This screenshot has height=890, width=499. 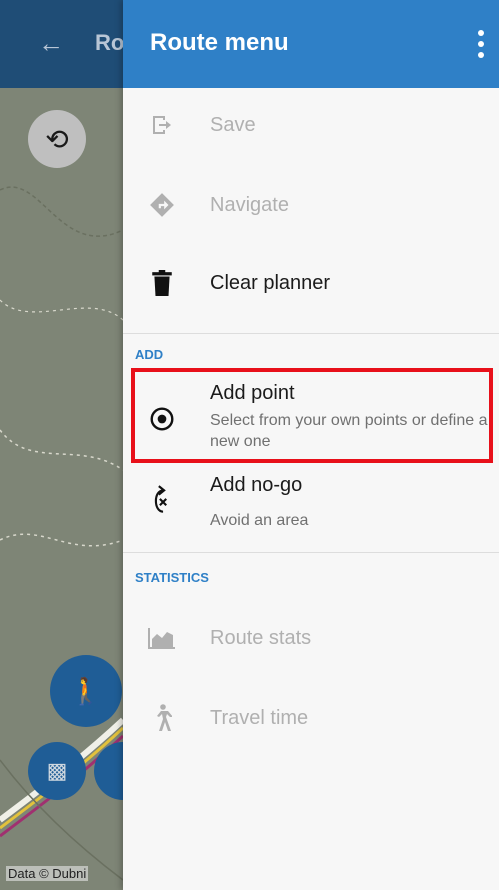 I want to click on map-toolbar: ← Ro, so click(x=61, y=44).